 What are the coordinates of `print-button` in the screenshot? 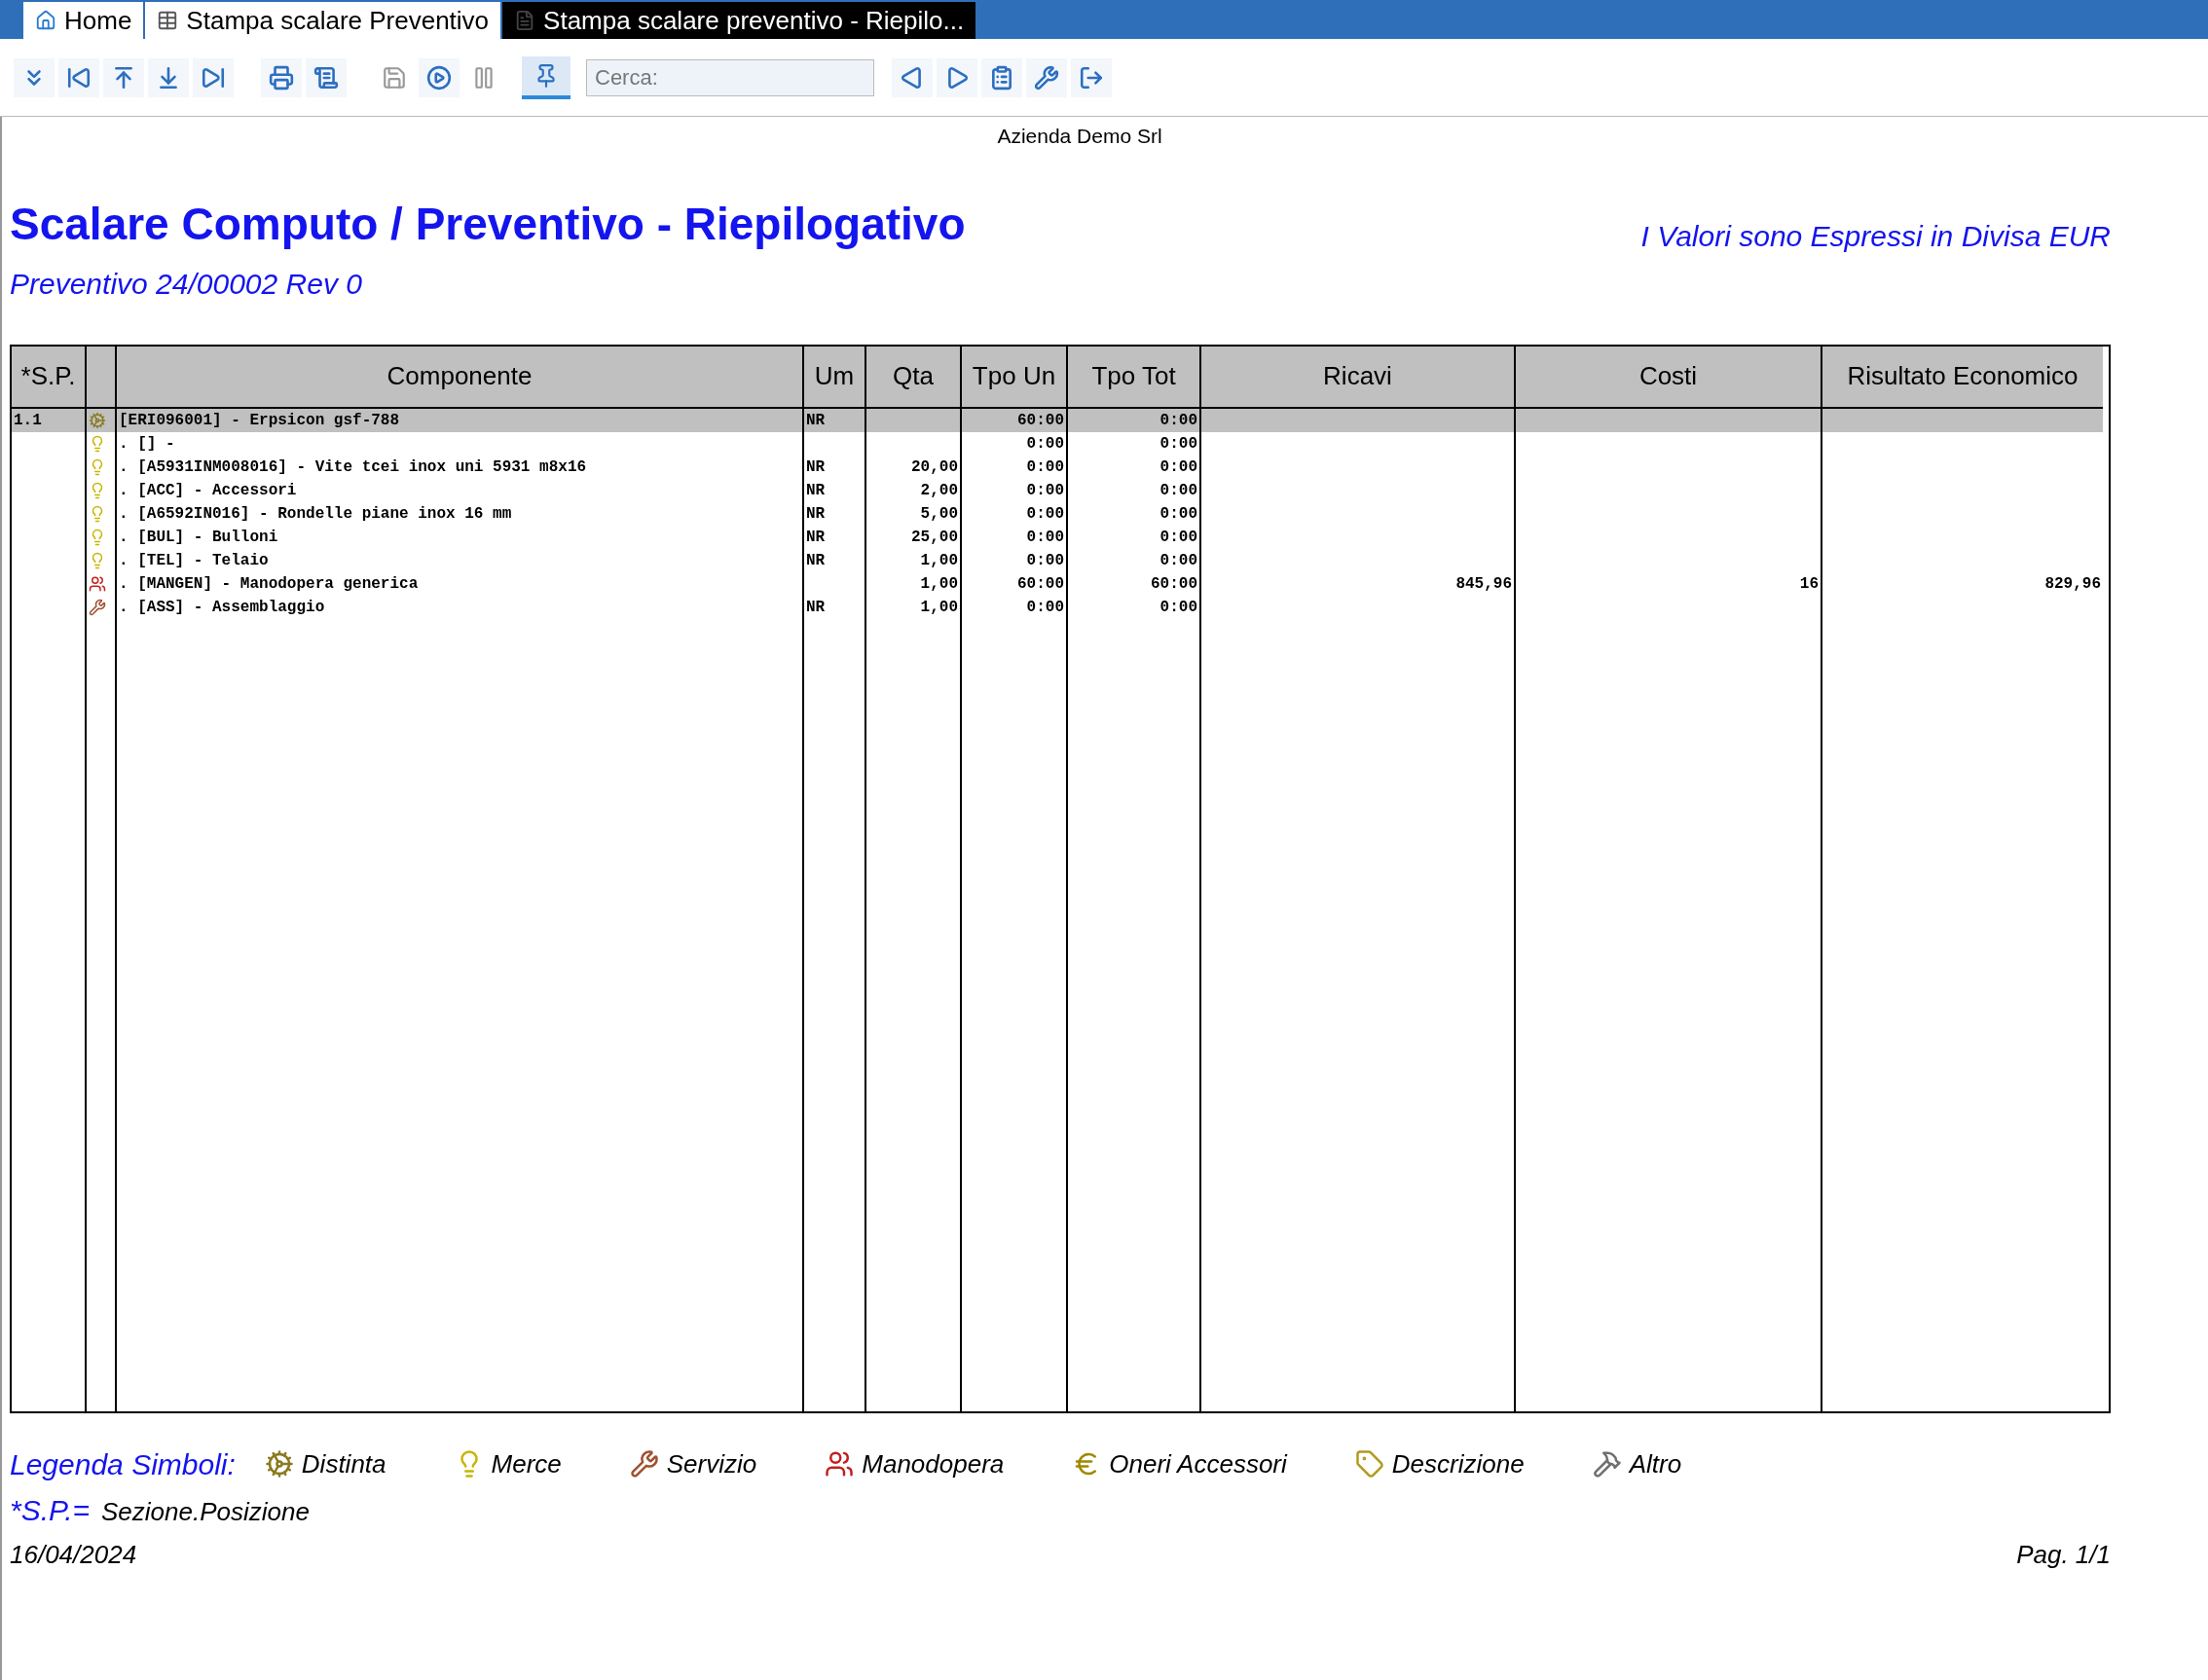 It's located at (281, 77).